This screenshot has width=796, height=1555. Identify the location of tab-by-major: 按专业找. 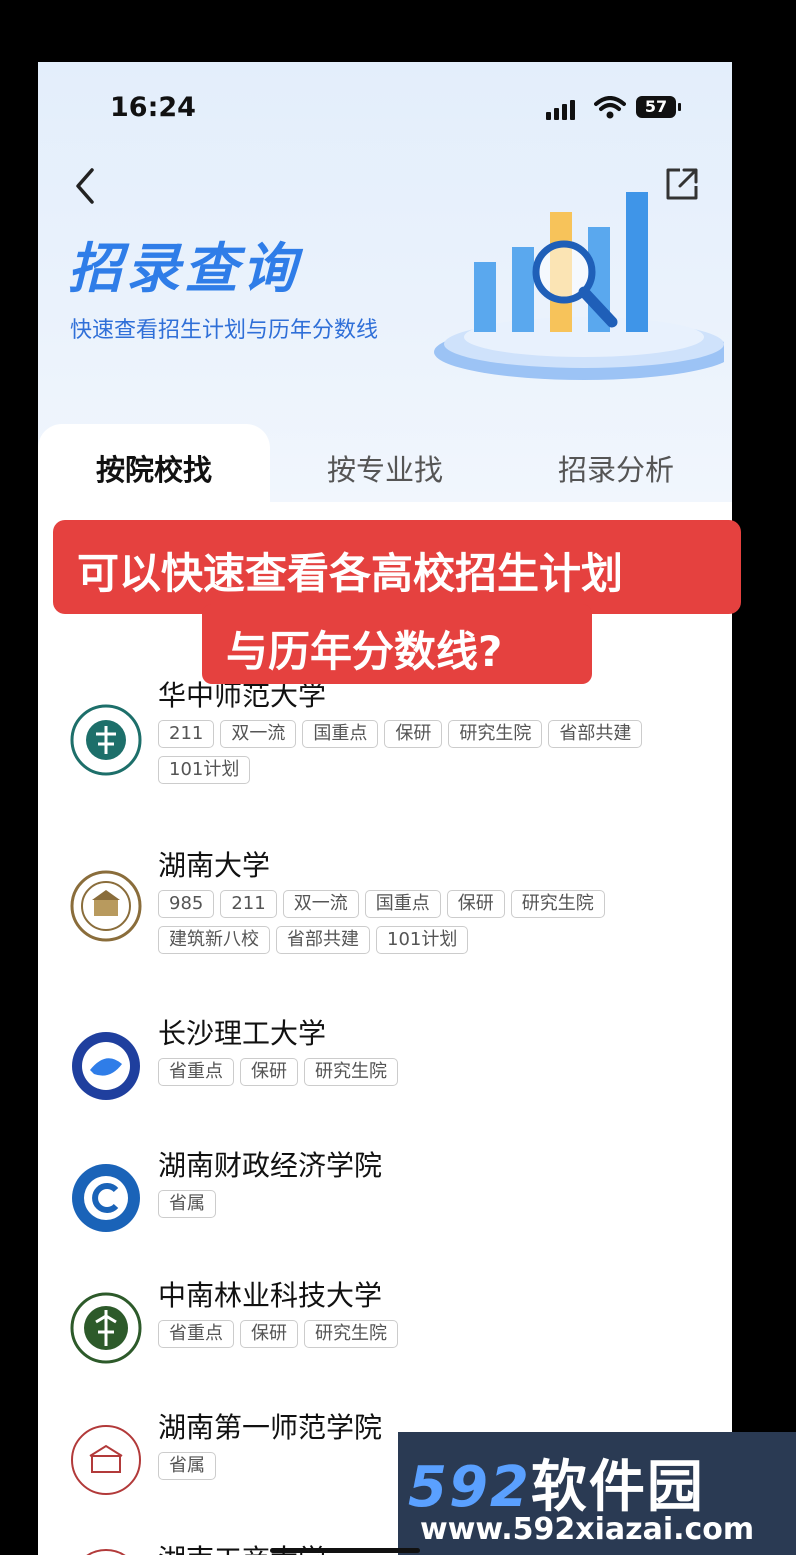
(385, 470).